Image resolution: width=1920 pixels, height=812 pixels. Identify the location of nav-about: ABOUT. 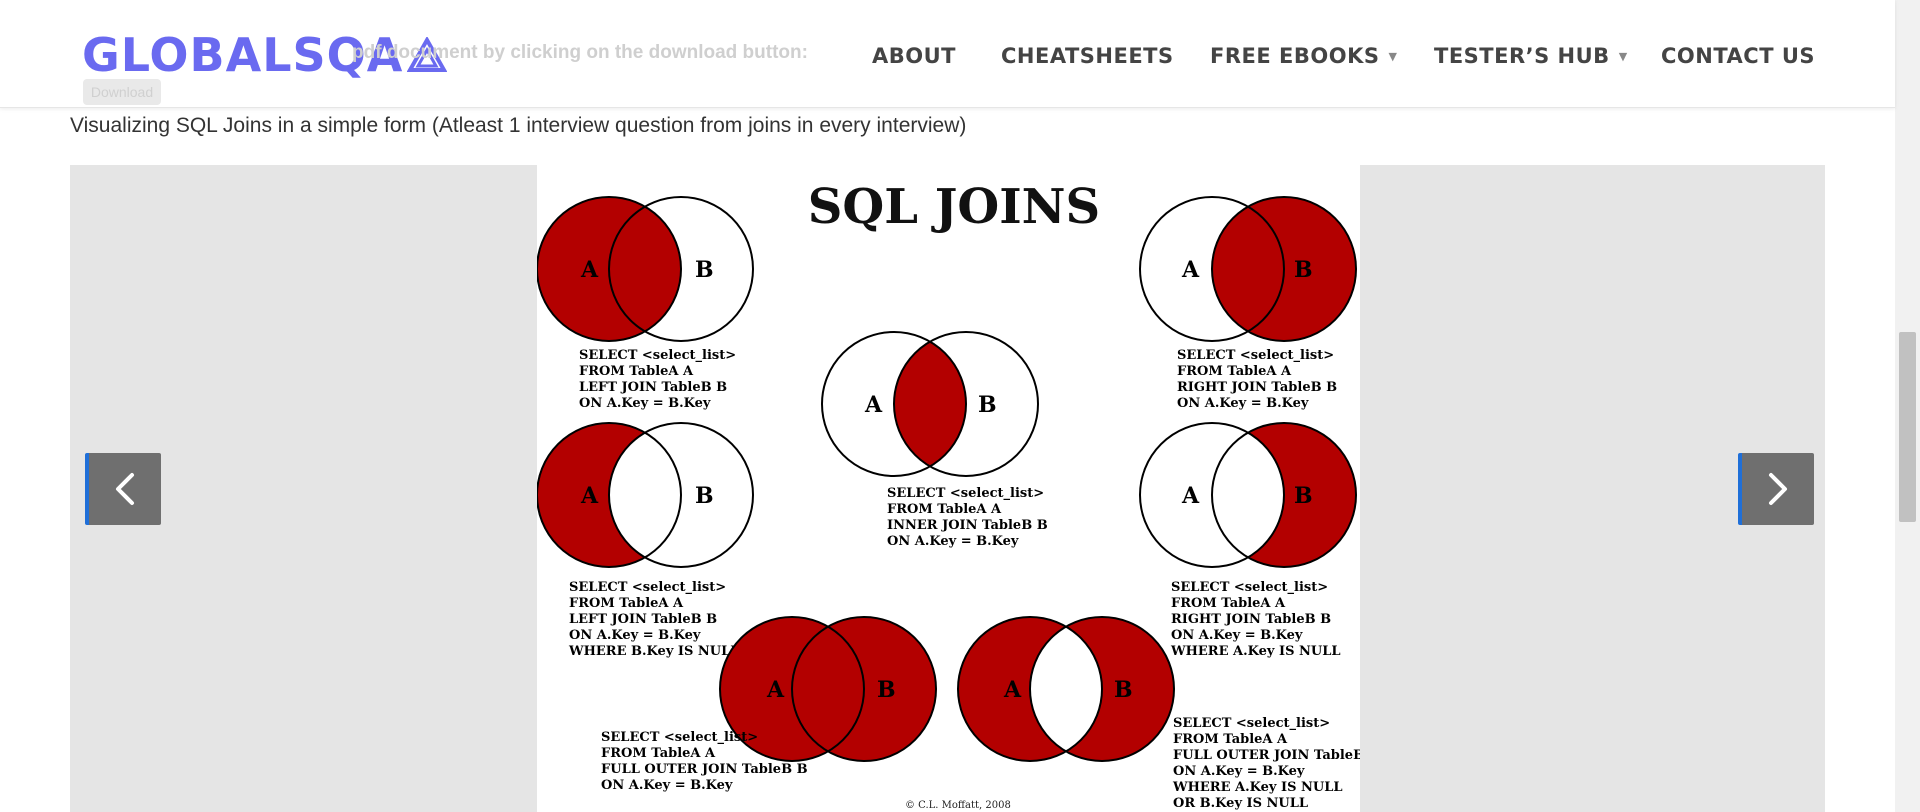
(914, 56).